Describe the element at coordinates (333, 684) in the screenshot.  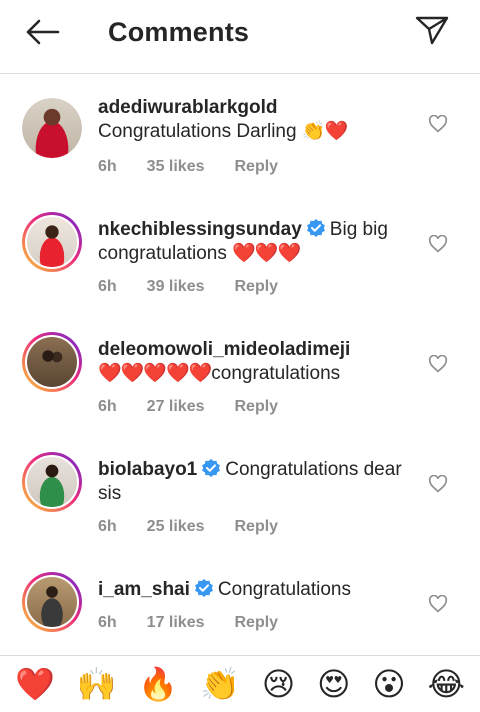
I see `emoji-heart-eyes: 😍` at that location.